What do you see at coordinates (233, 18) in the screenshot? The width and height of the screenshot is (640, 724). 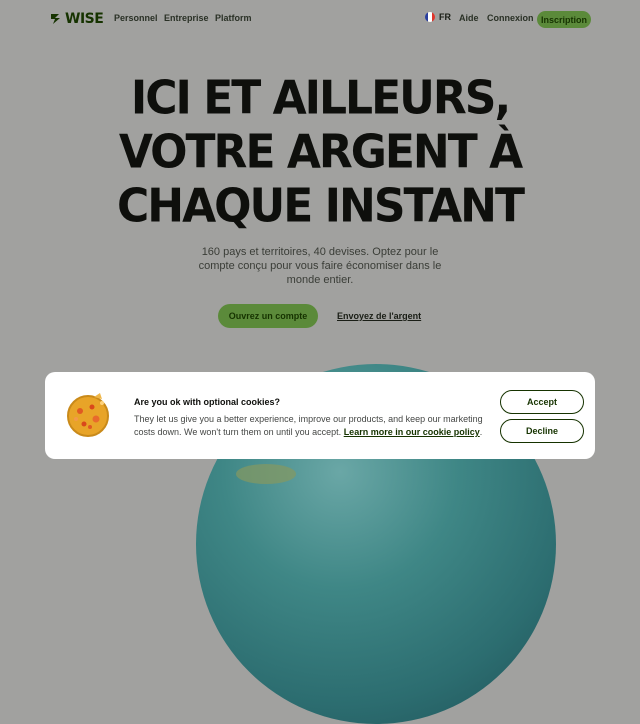 I see `nav-link-platform: Platform` at bounding box center [233, 18].